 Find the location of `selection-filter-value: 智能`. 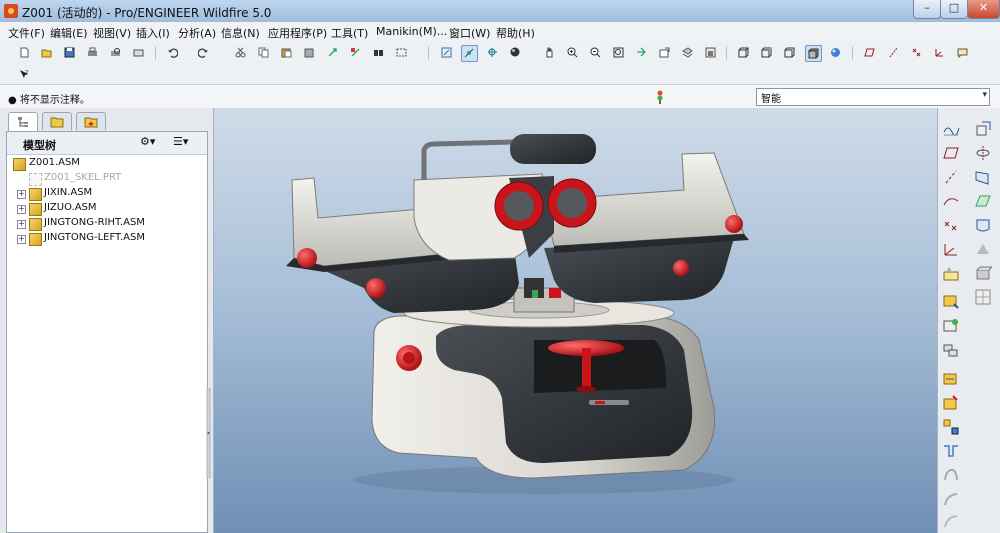

selection-filter-value: 智能 is located at coordinates (771, 99).